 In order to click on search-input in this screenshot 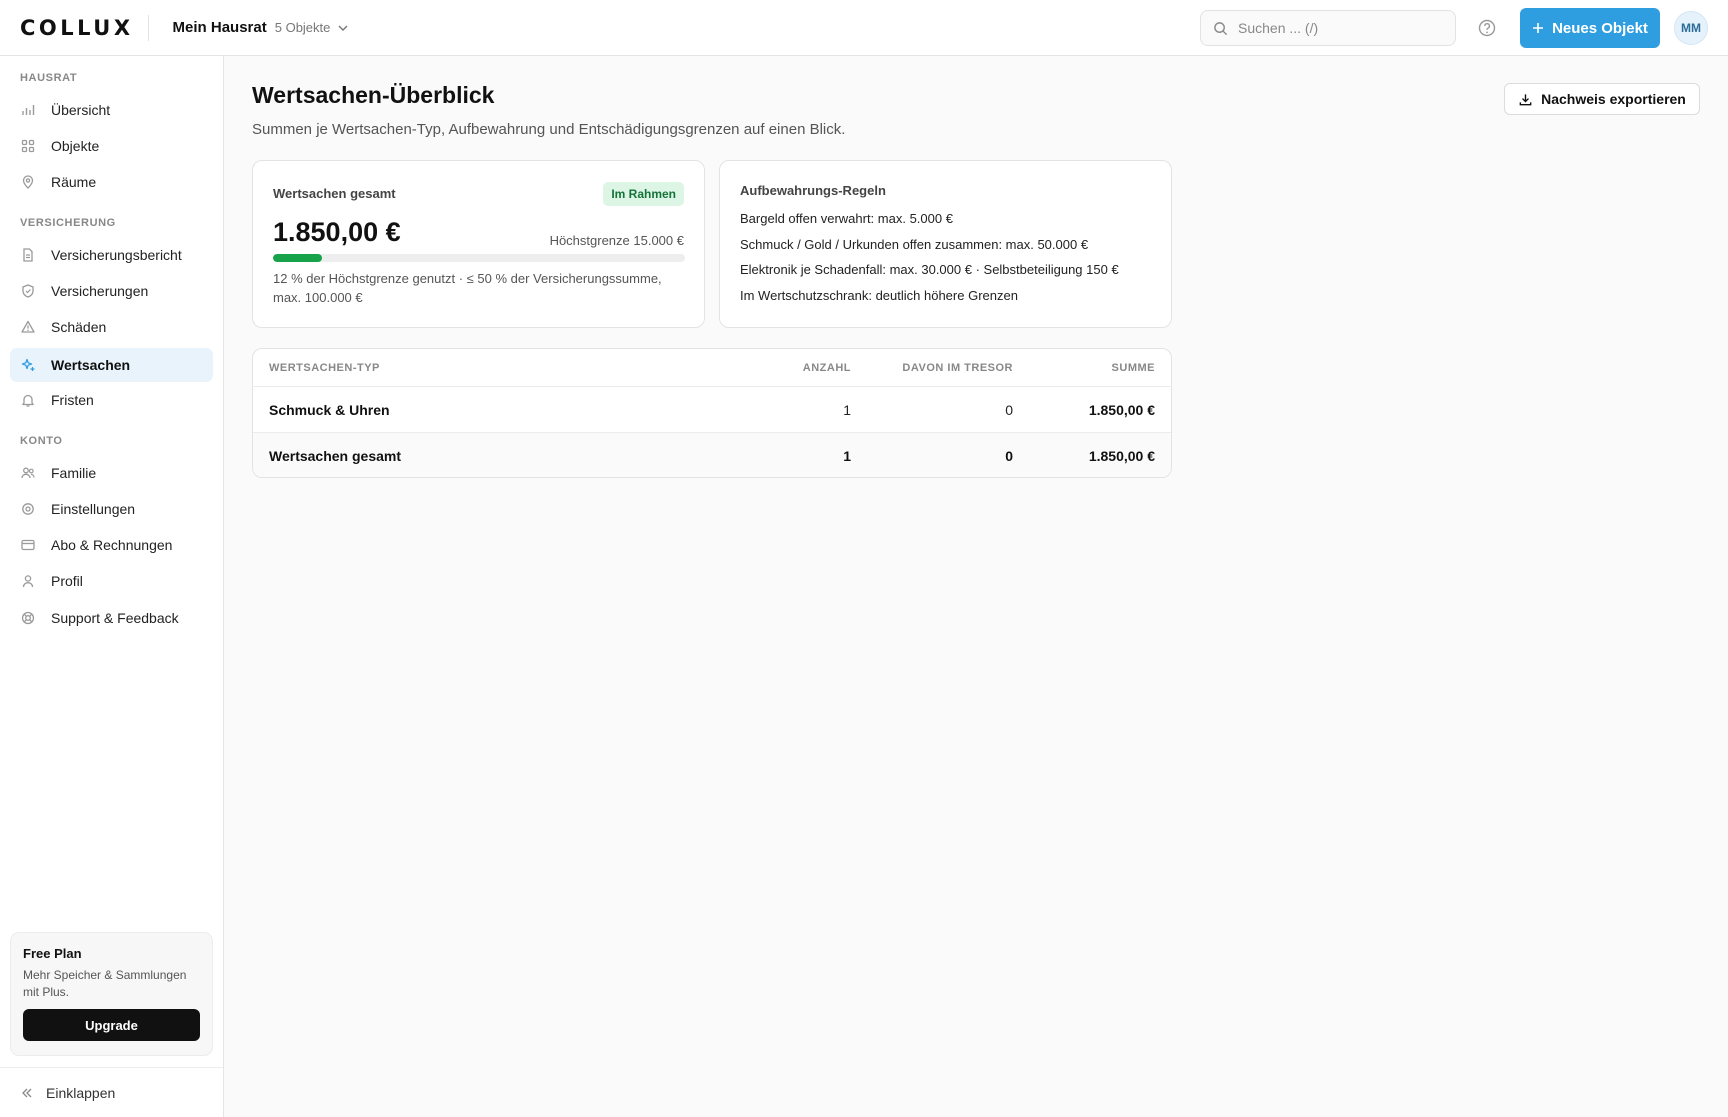, I will do `click(1338, 28)`.